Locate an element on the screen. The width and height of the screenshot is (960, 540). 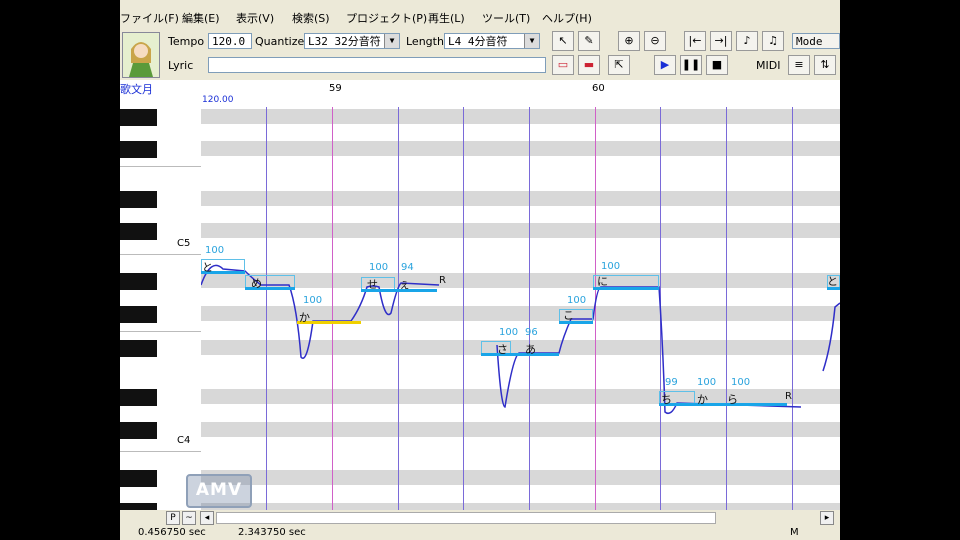
menu-view: 表示(V) is located at coordinates (255, 18).